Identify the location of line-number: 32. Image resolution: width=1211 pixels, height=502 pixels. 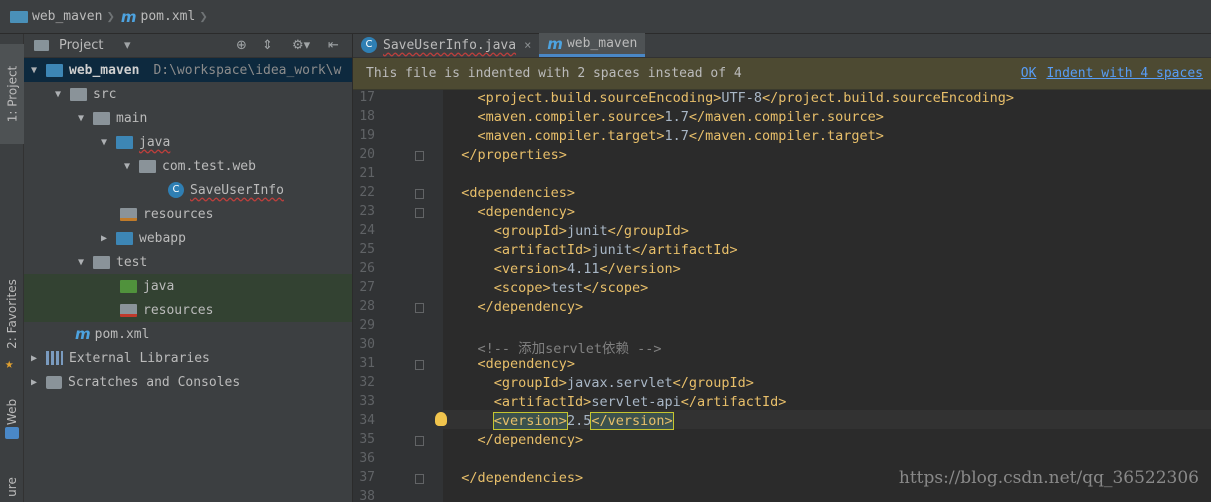
(367, 382).